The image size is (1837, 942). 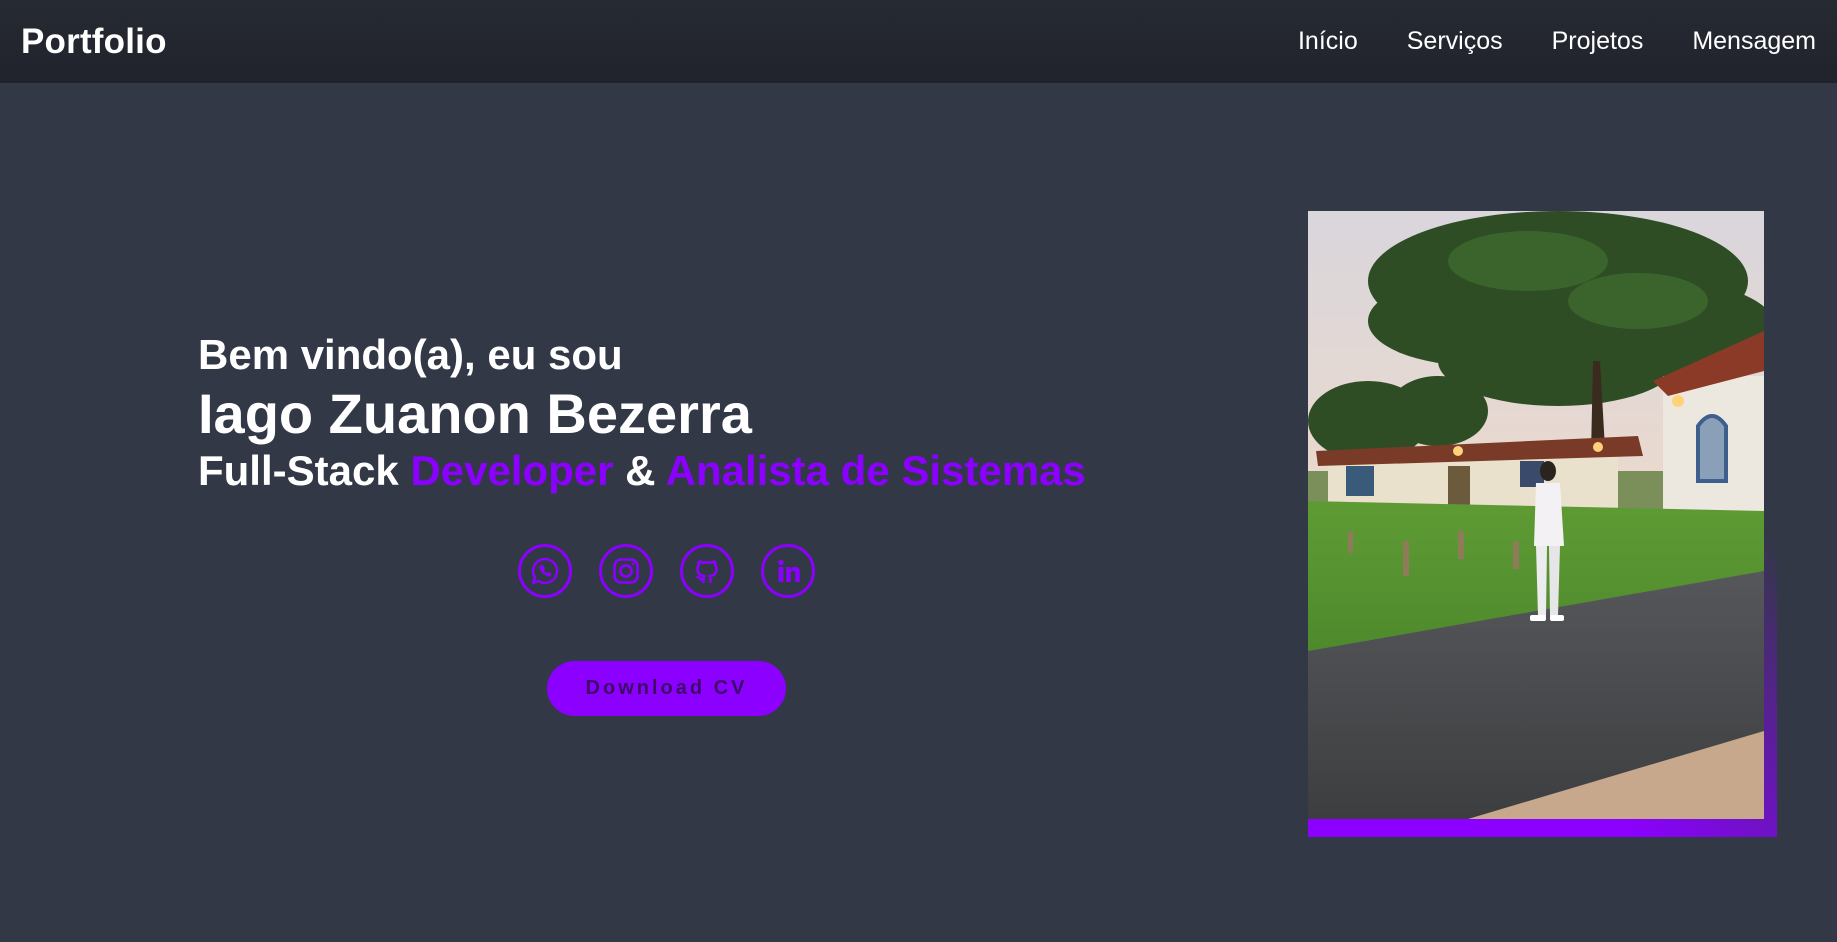 What do you see at coordinates (304, 470) in the screenshot?
I see `role-prefix: Full-Stack` at bounding box center [304, 470].